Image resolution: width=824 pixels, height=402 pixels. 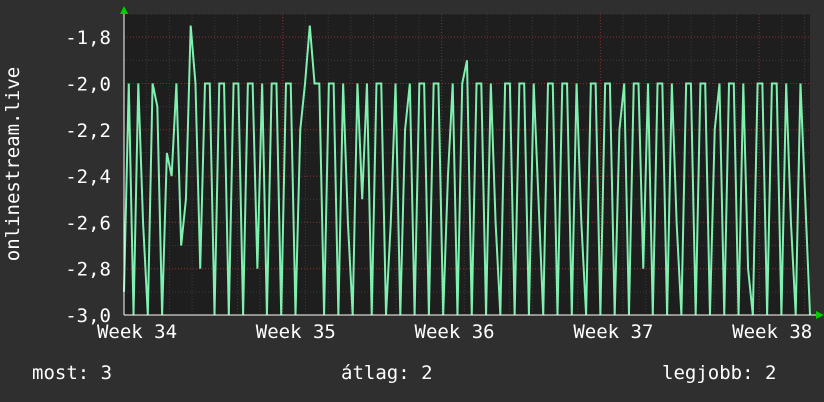 I want to click on y-tick-label: -1,8, so click(x=88, y=38).